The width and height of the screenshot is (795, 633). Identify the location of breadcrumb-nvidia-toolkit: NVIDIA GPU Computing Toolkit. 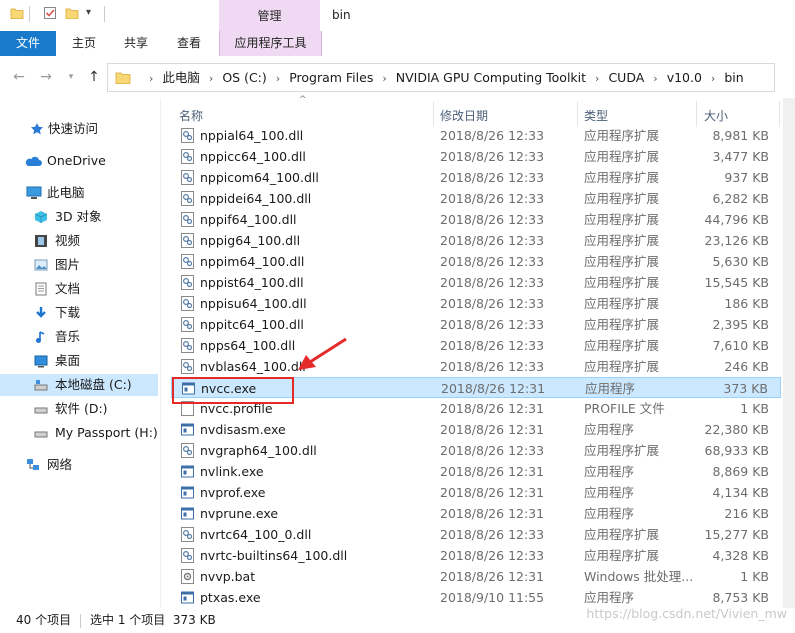
(491, 77).